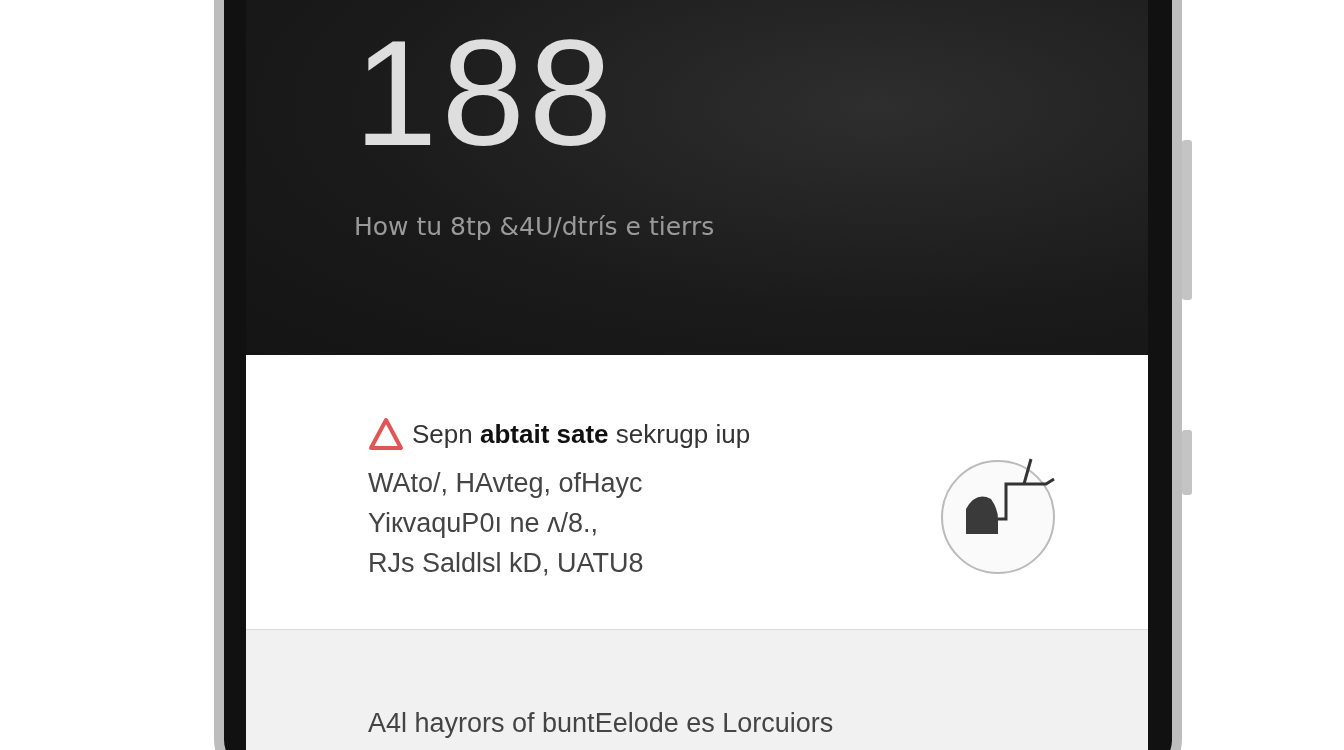 The height and width of the screenshot is (750, 1344). What do you see at coordinates (534, 226) in the screenshot?
I see `lock-screen-subtitle: How tu 8tp &4U/dtrís e tierrs` at bounding box center [534, 226].